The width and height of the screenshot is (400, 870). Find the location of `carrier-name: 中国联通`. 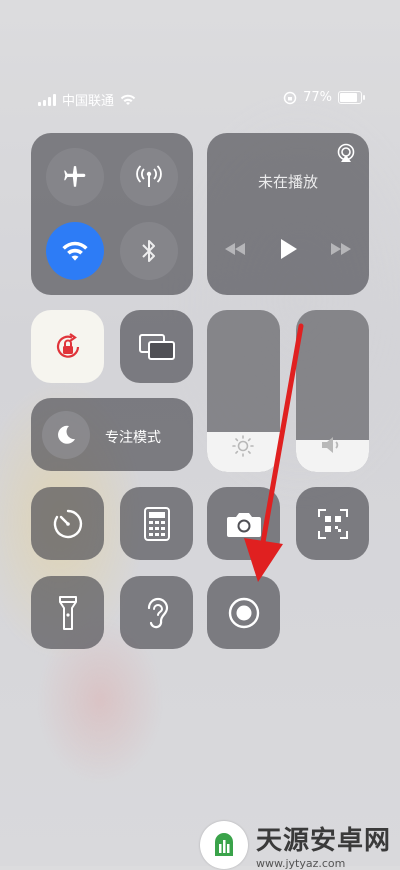

carrier-name: 中国联通 is located at coordinates (88, 101).